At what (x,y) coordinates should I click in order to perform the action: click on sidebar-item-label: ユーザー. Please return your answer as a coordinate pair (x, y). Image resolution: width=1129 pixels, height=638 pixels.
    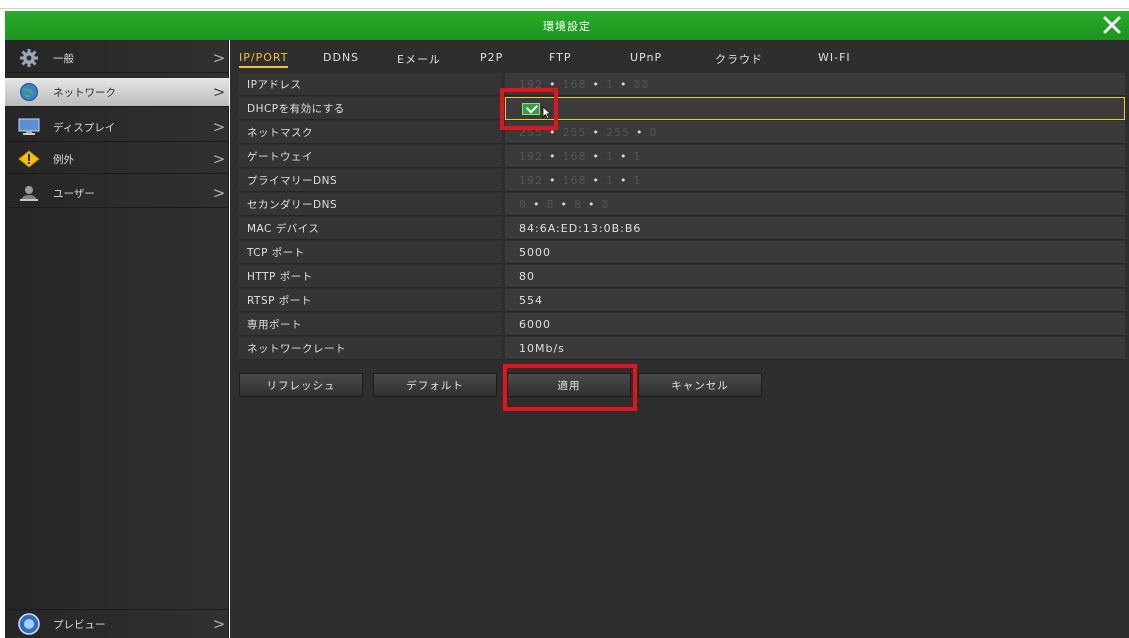
    Looking at the image, I should click on (74, 193).